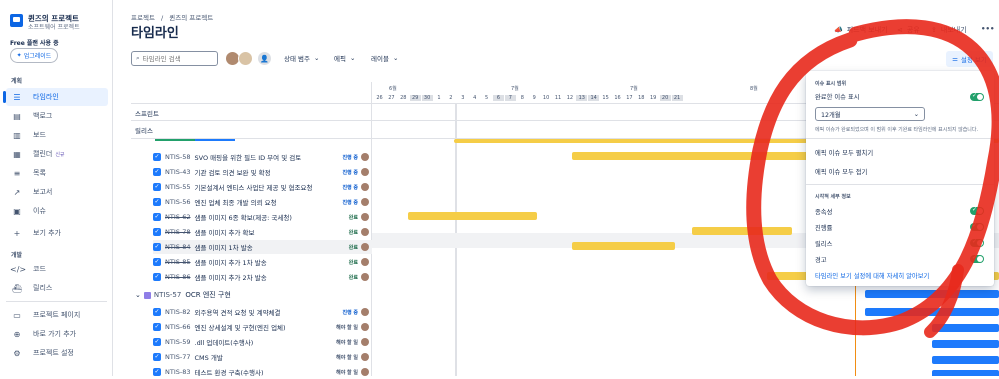 The image size is (999, 379). What do you see at coordinates (57, 334) in the screenshot?
I see `sidebar-item-add-shortcut: ⊕ 바로 가기 추가` at bounding box center [57, 334].